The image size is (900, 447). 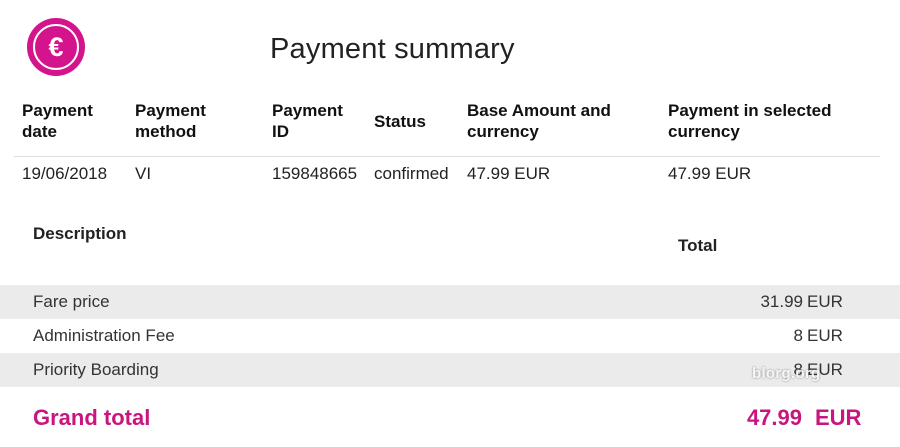 I want to click on header-payment-method: Payment method, so click(x=170, y=121).